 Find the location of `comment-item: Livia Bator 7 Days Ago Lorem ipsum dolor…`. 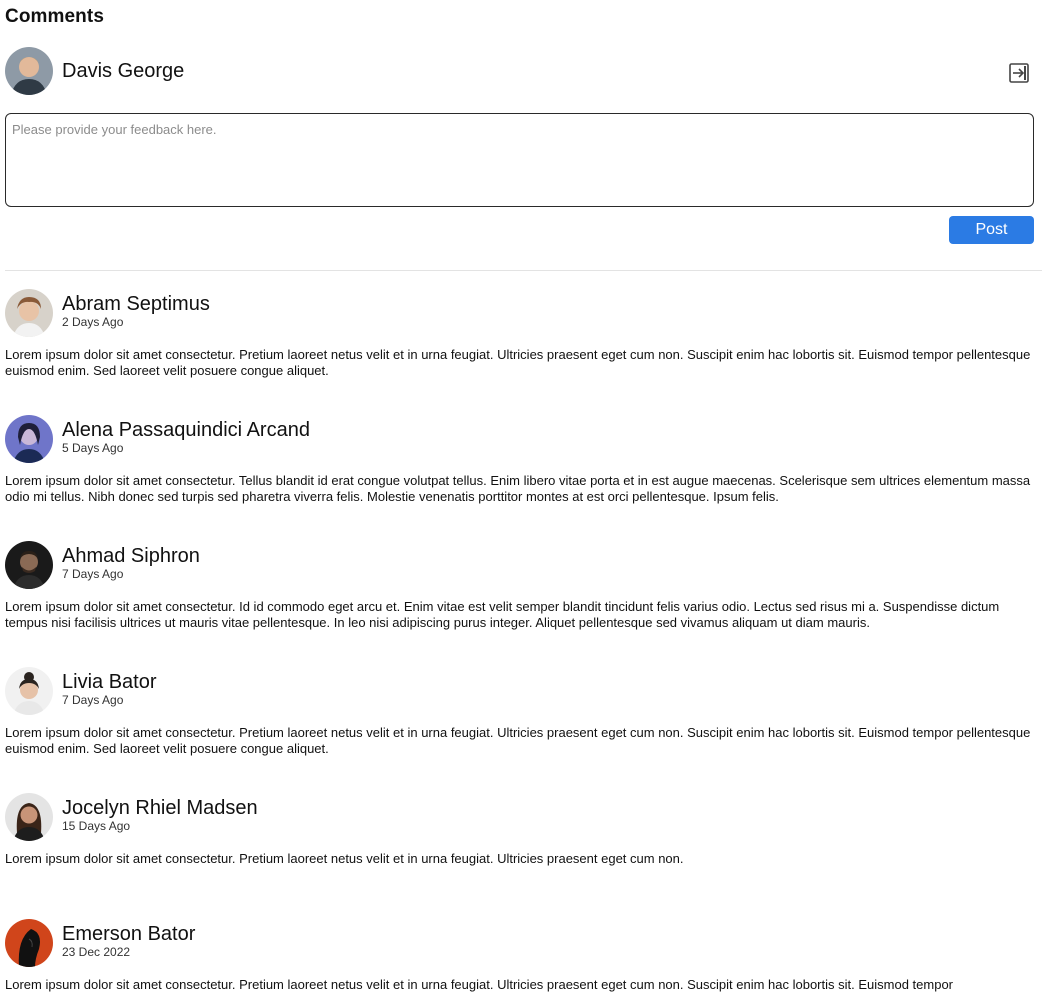

comment-item: Livia Bator 7 Days Ago Lorem ipsum dolor… is located at coordinates (523, 712).